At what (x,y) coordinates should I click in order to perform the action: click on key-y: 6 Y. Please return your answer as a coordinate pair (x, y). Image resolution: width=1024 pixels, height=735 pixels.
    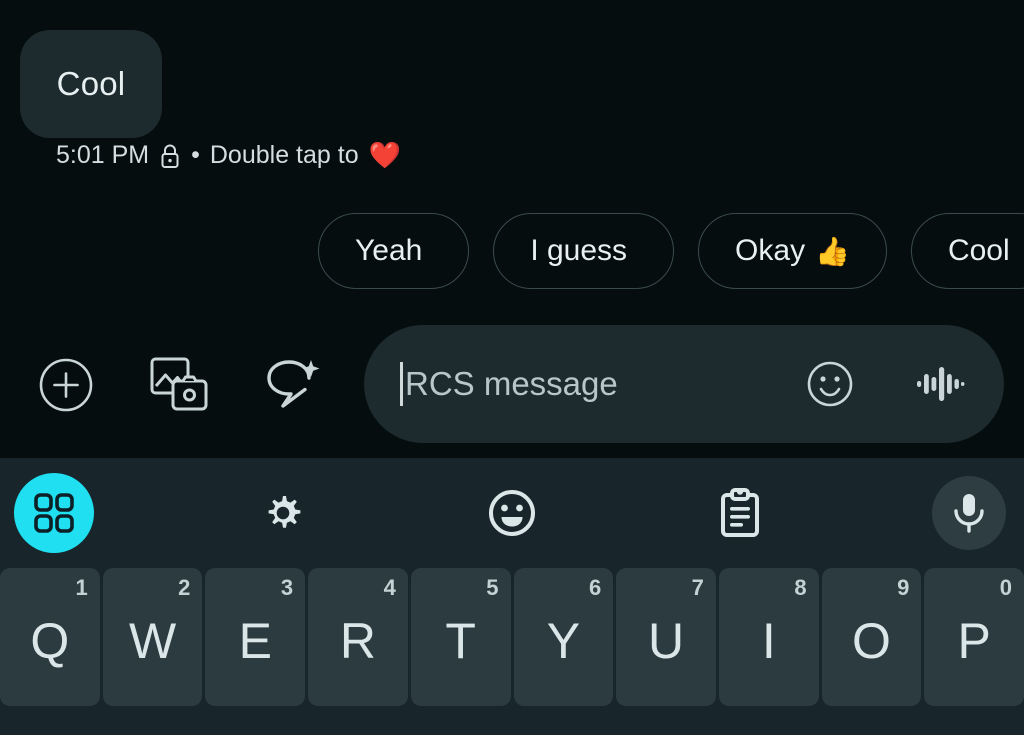
    Looking at the image, I should click on (563, 637).